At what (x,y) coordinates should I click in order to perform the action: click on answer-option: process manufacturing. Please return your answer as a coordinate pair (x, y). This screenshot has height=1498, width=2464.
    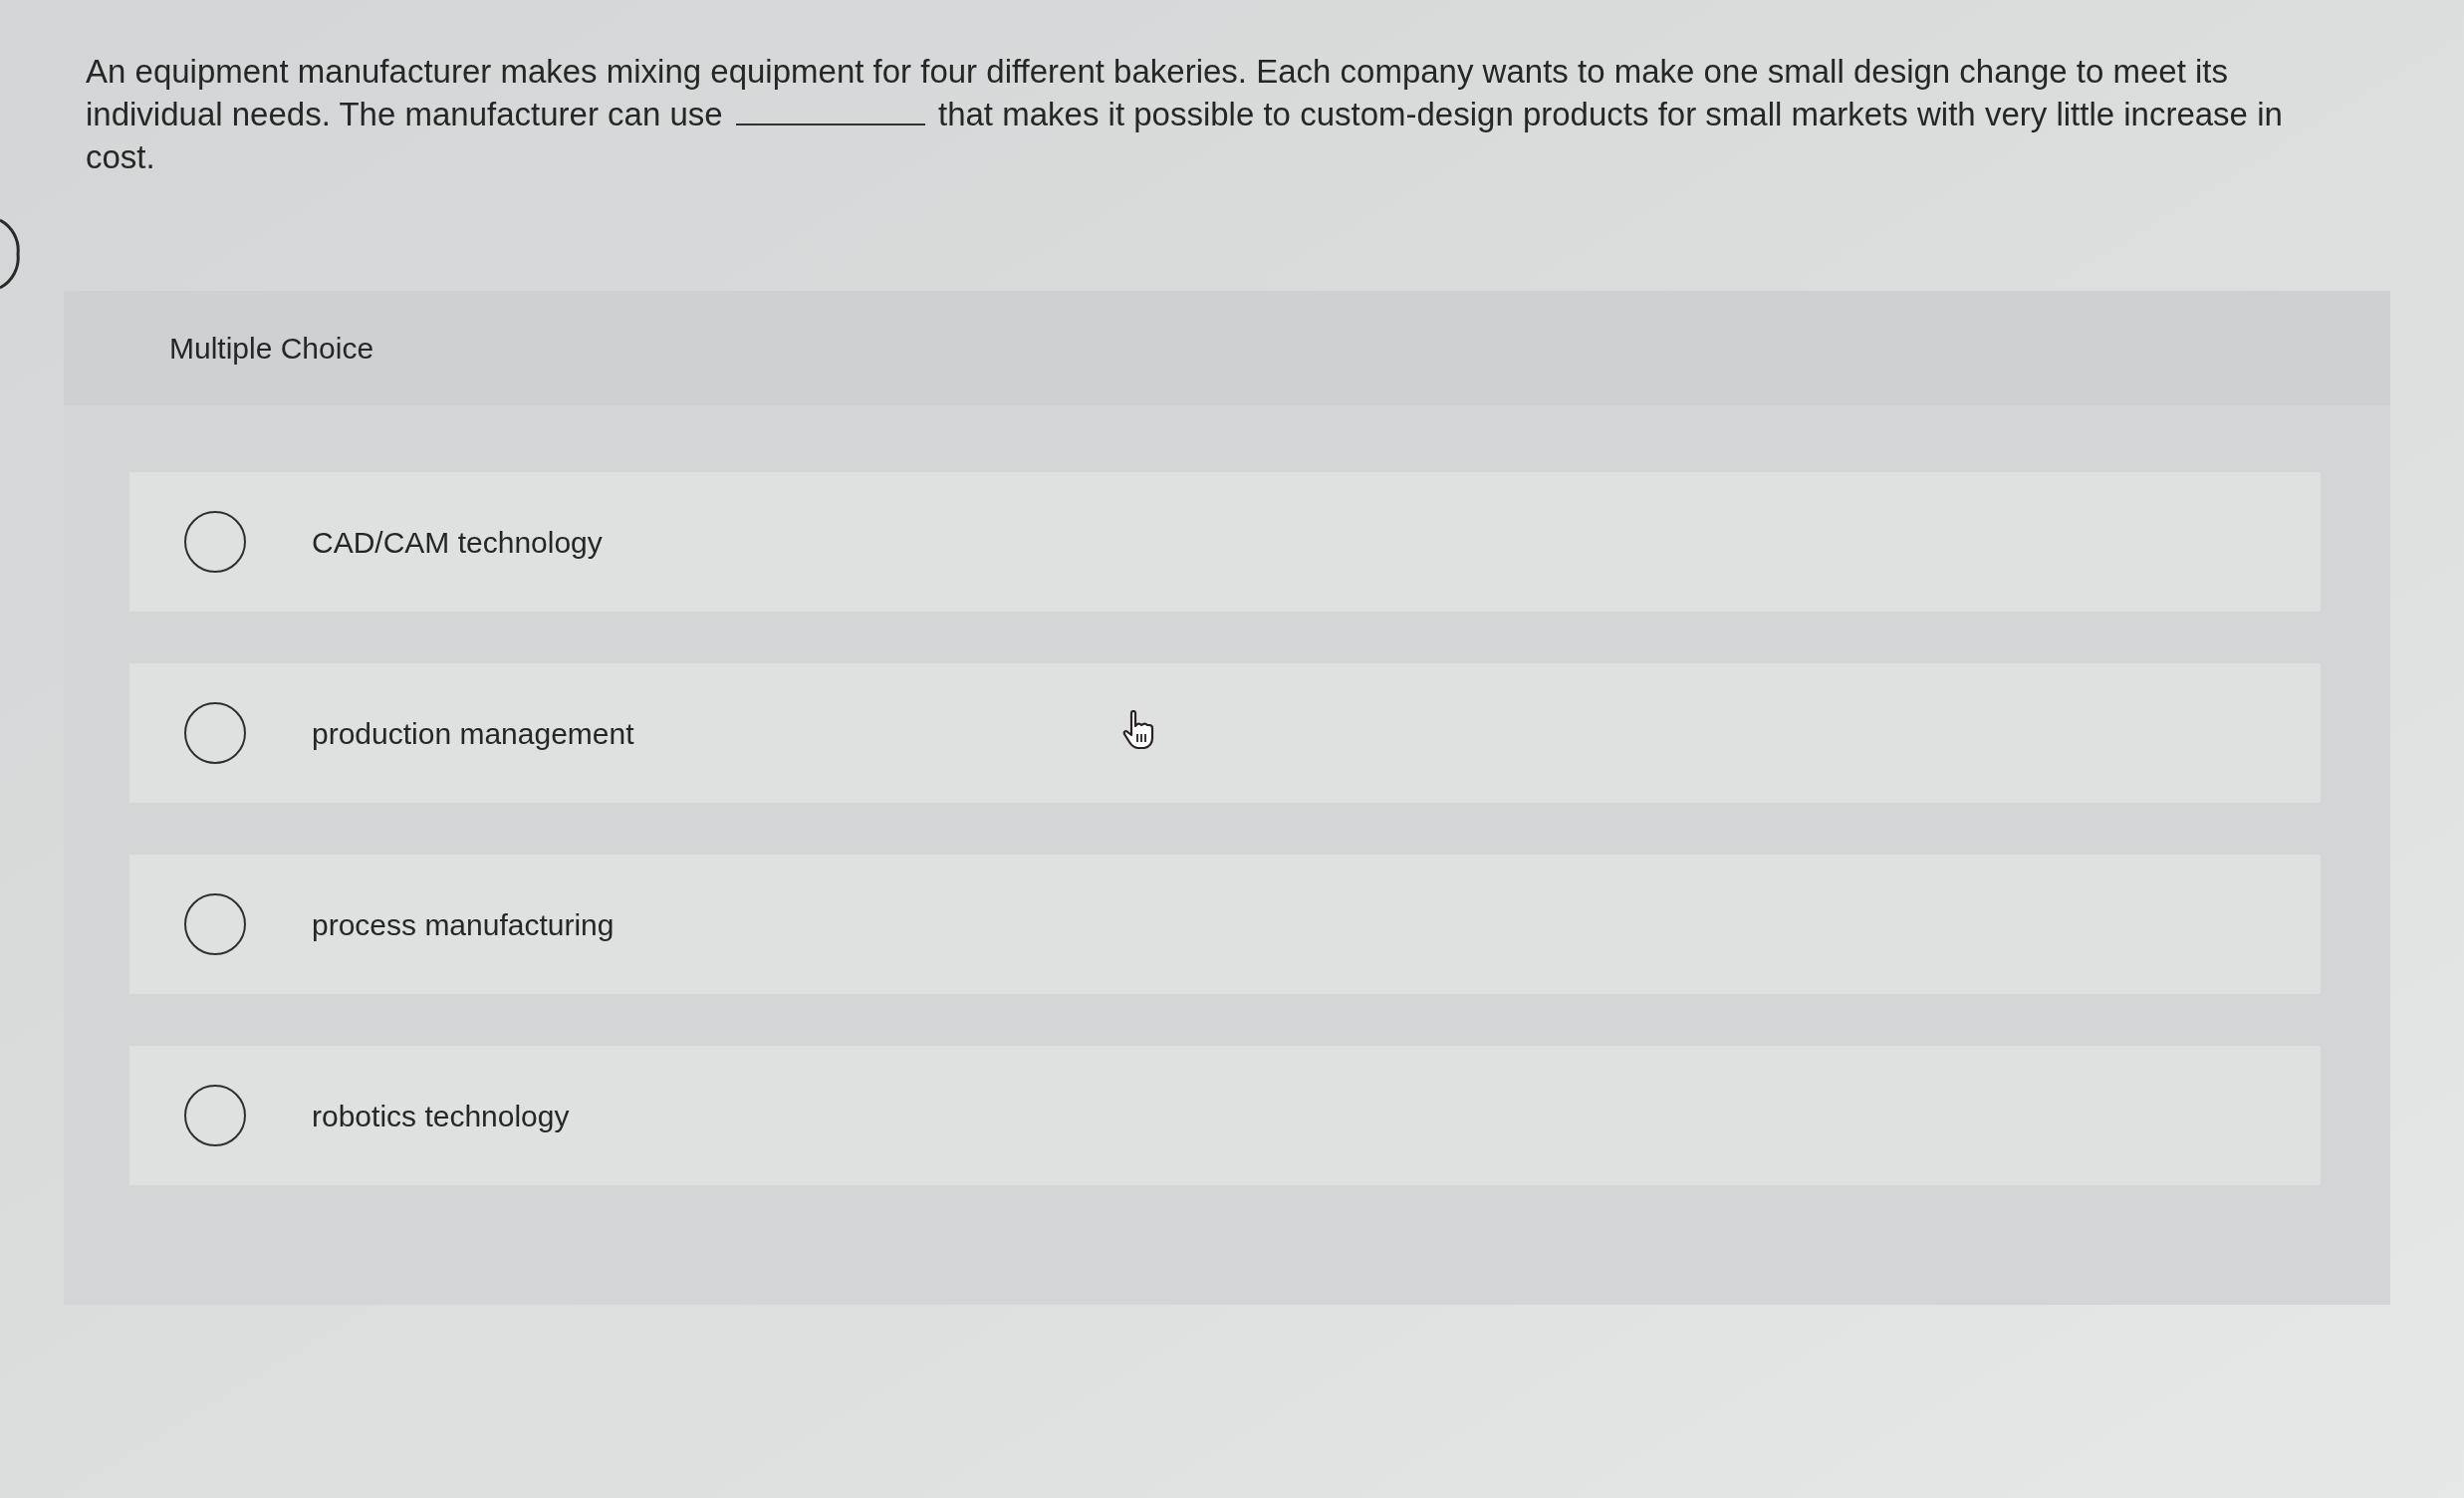
    Looking at the image, I should click on (1225, 924).